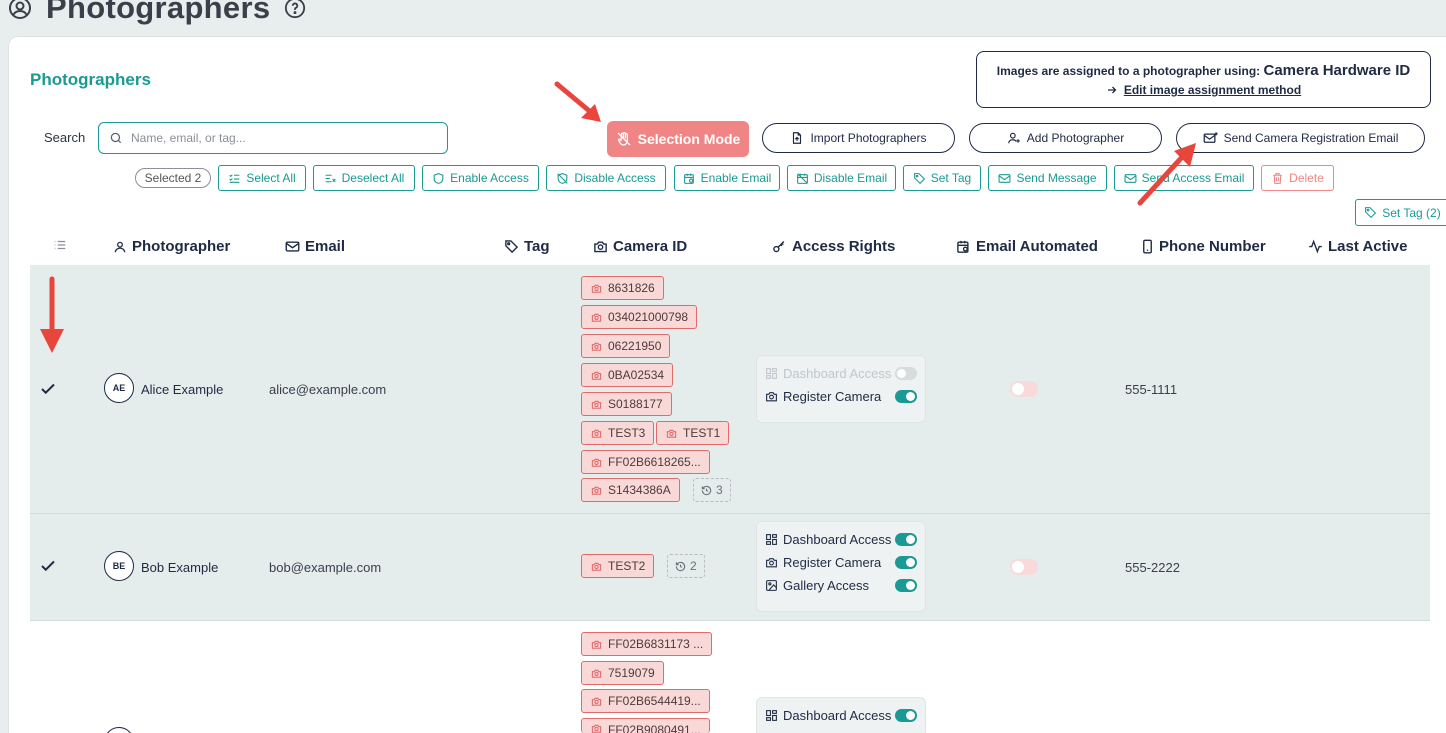  Describe the element at coordinates (622, 673) in the screenshot. I see `camera-id-chip: 7519079` at that location.